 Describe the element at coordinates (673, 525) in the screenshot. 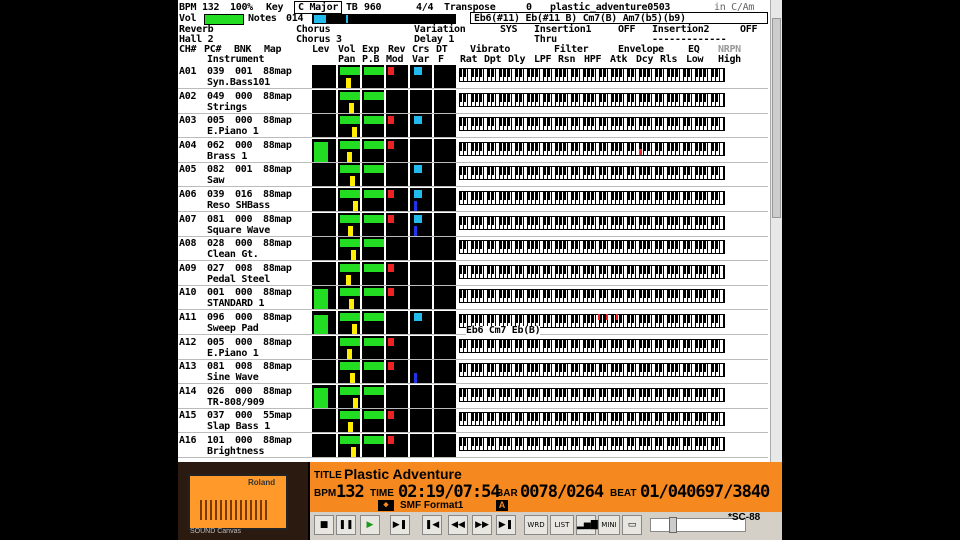

I see `seek-slider-thumb` at that location.